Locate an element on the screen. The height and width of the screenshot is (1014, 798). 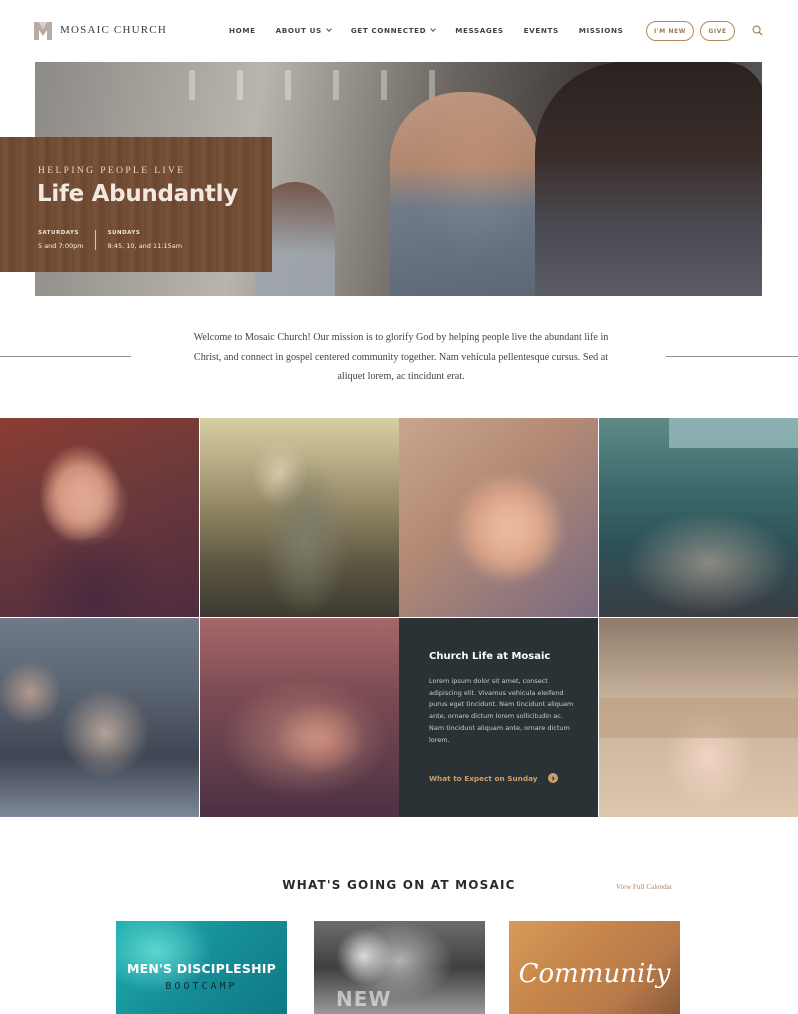
service-day-label: SUNDAYS is located at coordinates (124, 233).